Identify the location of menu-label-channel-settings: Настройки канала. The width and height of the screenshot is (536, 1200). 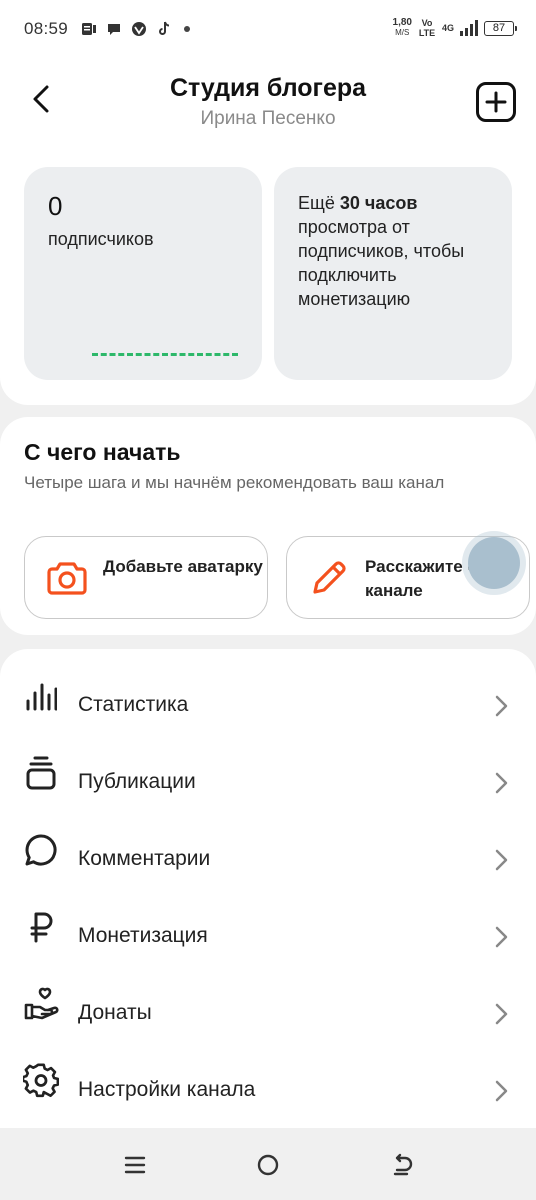
(167, 1089).